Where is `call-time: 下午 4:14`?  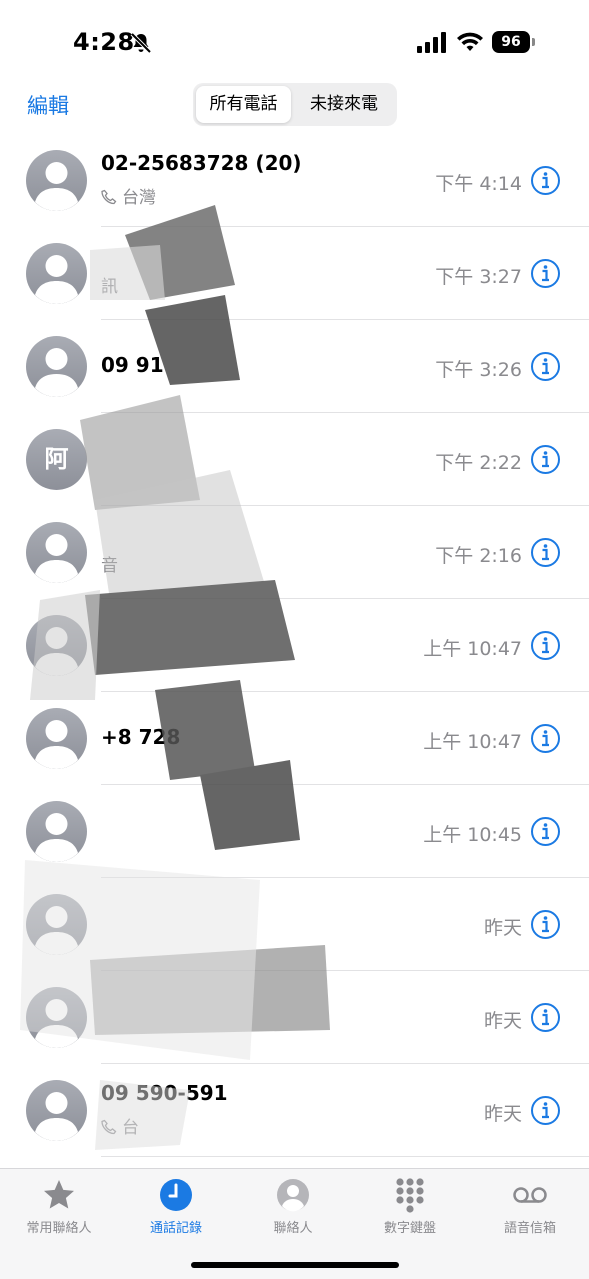
call-time: 下午 4:14 is located at coordinates (478, 184).